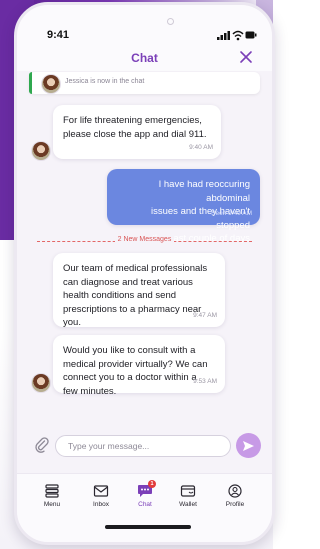 The width and height of the screenshot is (320, 549). Describe the element at coordinates (205, 381) in the screenshot. I see `message-time: 9:53 AM` at that location.